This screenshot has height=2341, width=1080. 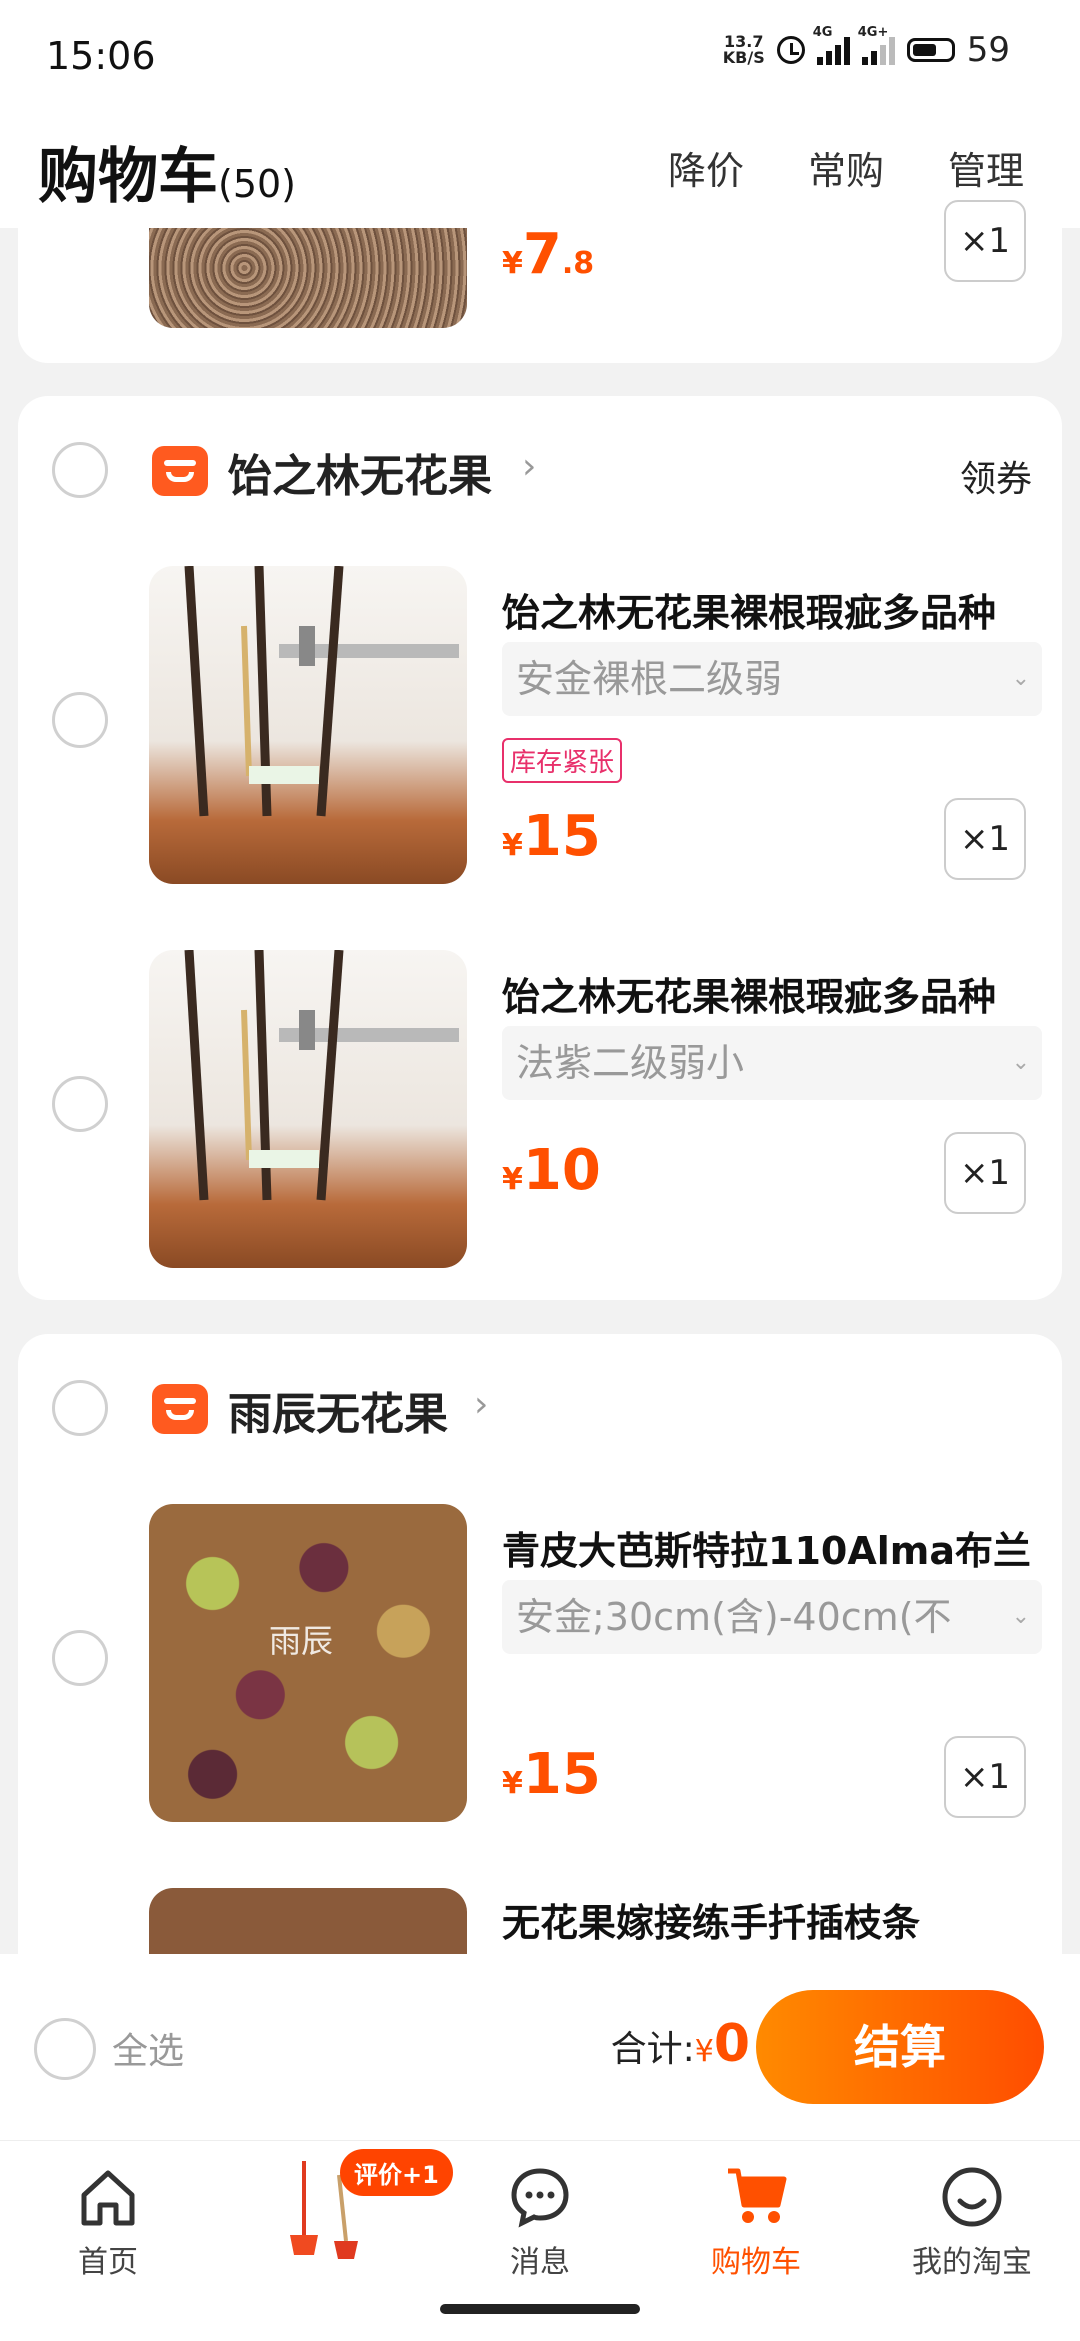 What do you see at coordinates (360, 472) in the screenshot?
I see `shop-name: 饴之林无花果` at bounding box center [360, 472].